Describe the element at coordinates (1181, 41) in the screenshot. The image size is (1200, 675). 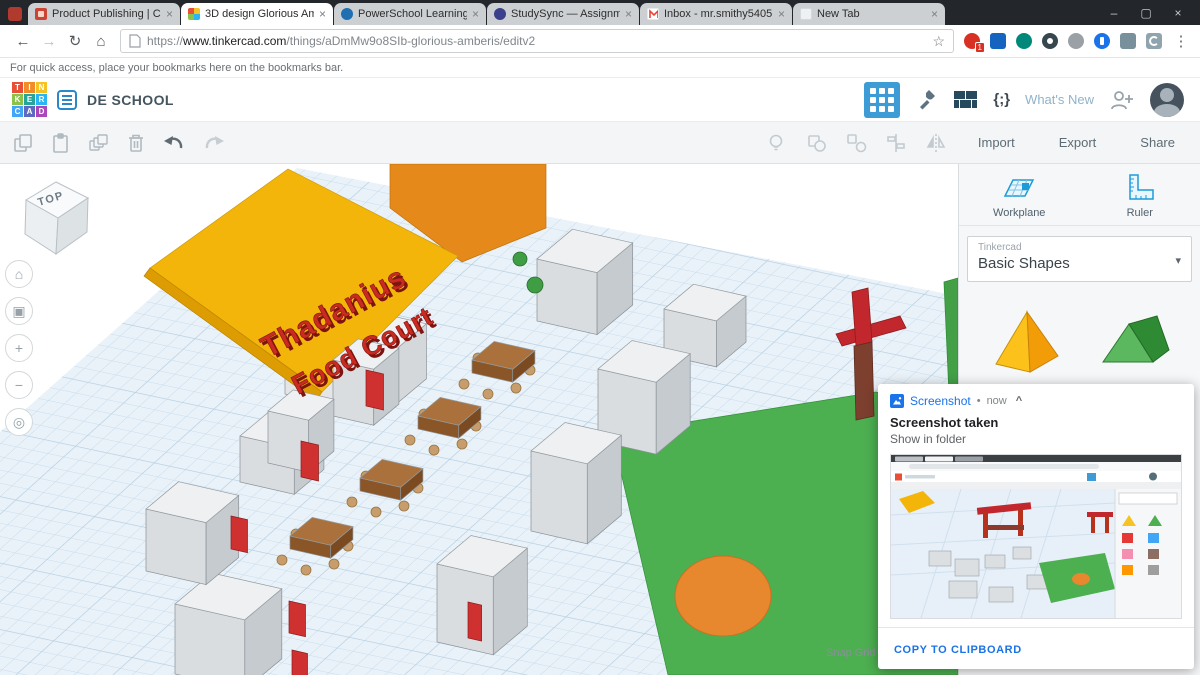
I see `browser-menu-icon: ⋮` at that location.